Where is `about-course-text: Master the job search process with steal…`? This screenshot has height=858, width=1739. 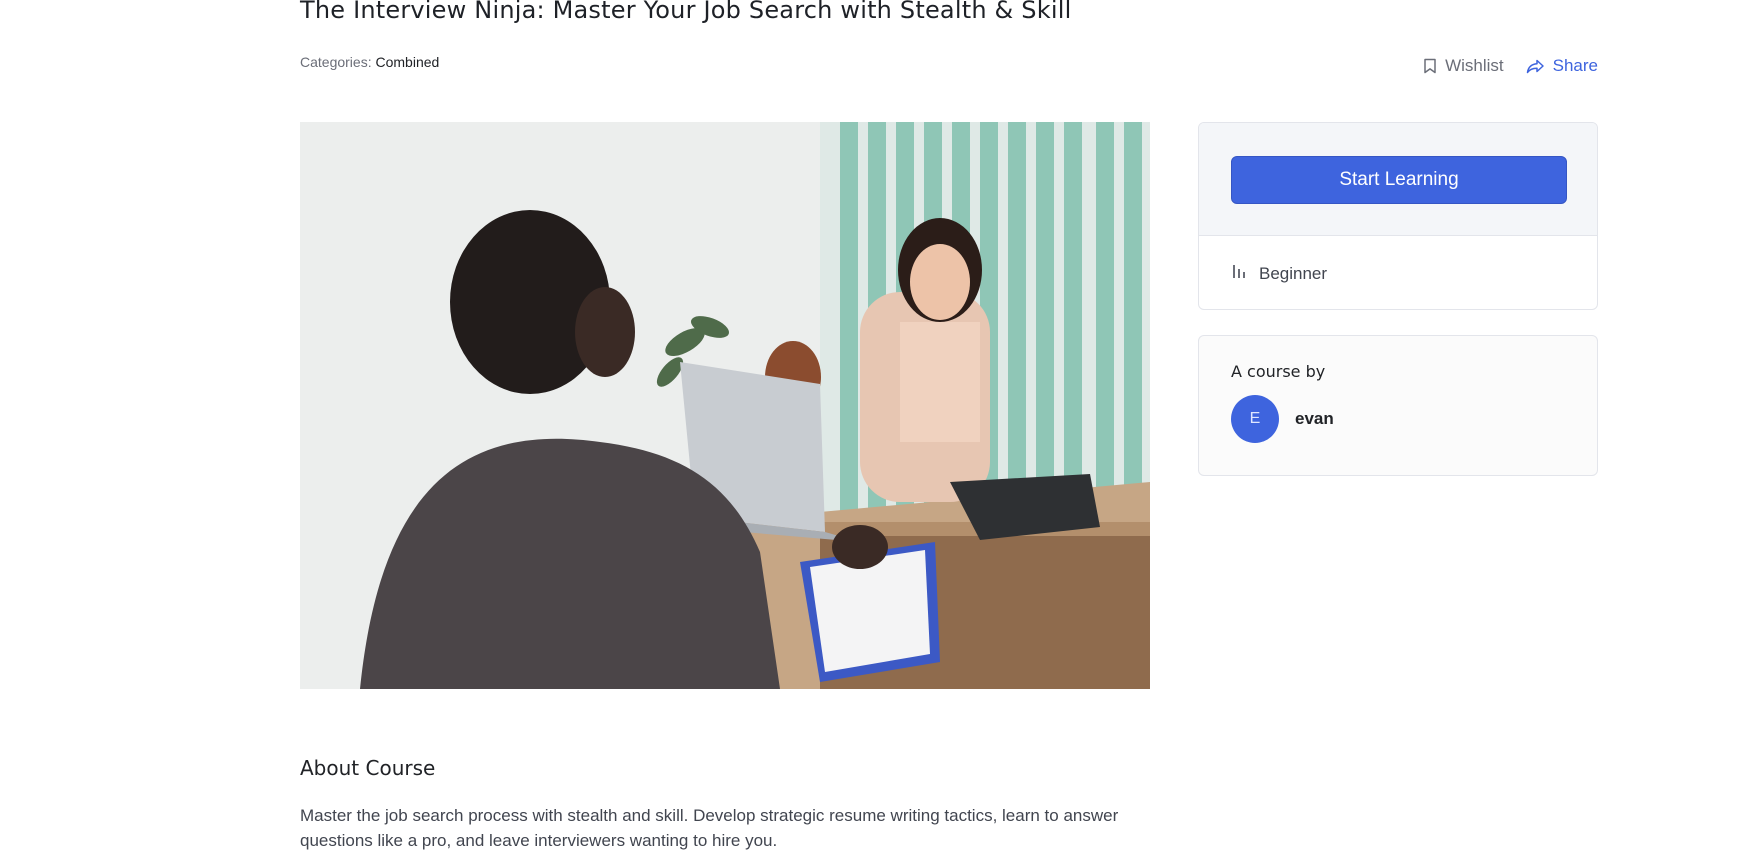
about-course-text: Master the job search process with steal… is located at coordinates (709, 828).